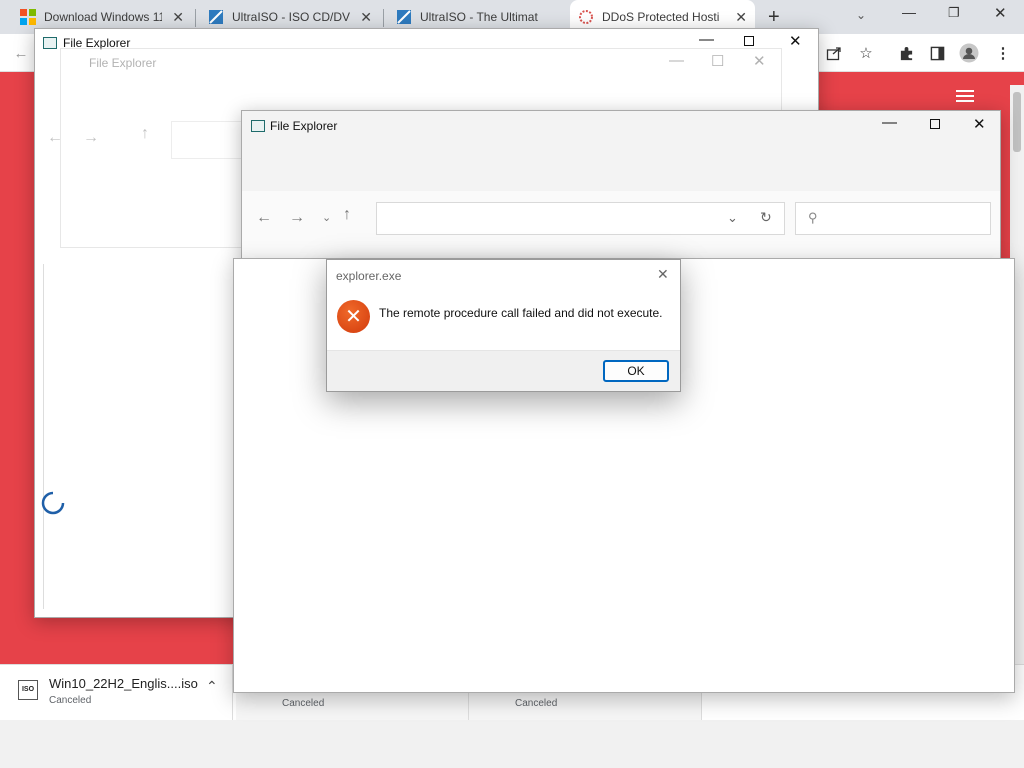 The height and width of the screenshot is (768, 1024). I want to click on search-input: ⚲, so click(893, 218).